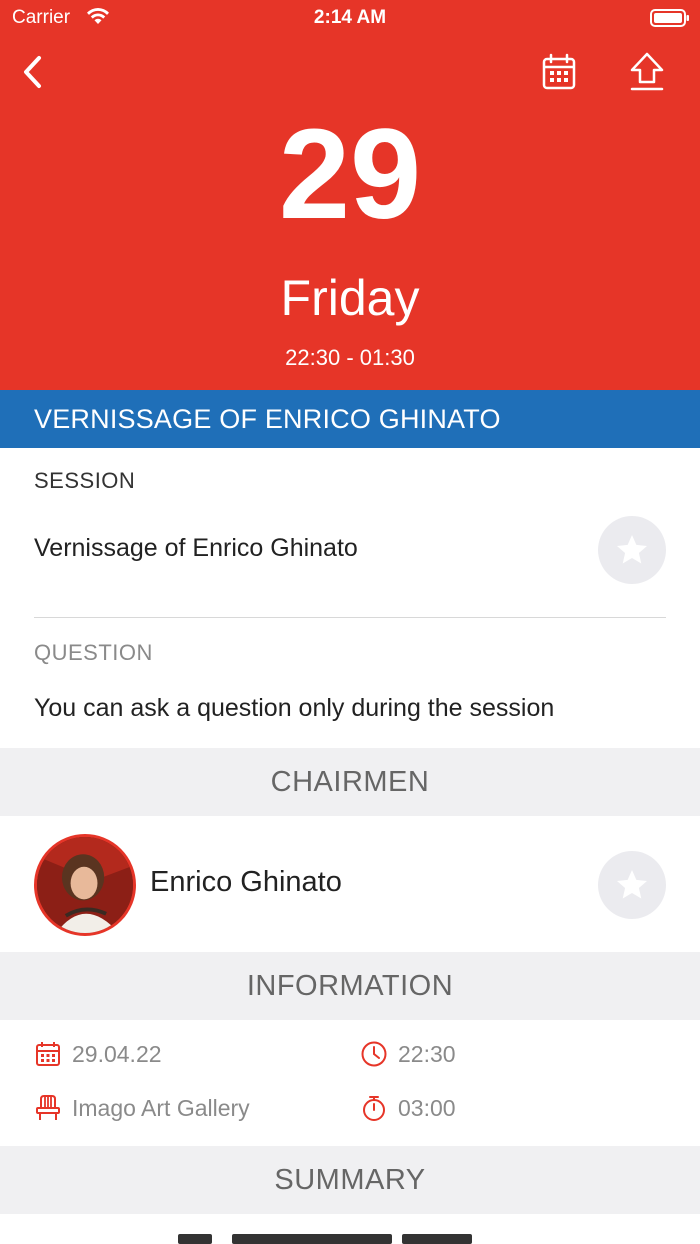 This screenshot has height=1244, width=700. I want to click on stopwatch-icon, so click(374, 1108).